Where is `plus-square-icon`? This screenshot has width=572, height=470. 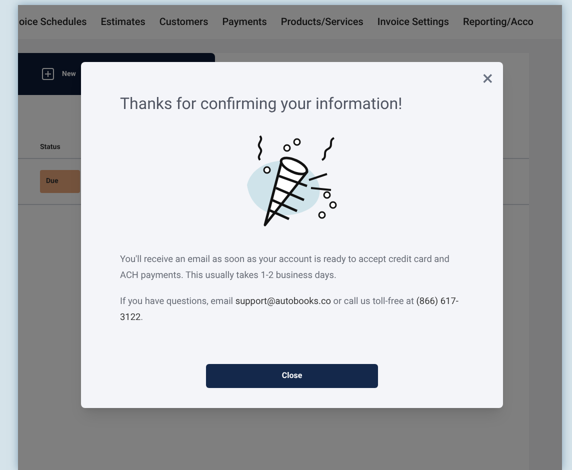 plus-square-icon is located at coordinates (48, 74).